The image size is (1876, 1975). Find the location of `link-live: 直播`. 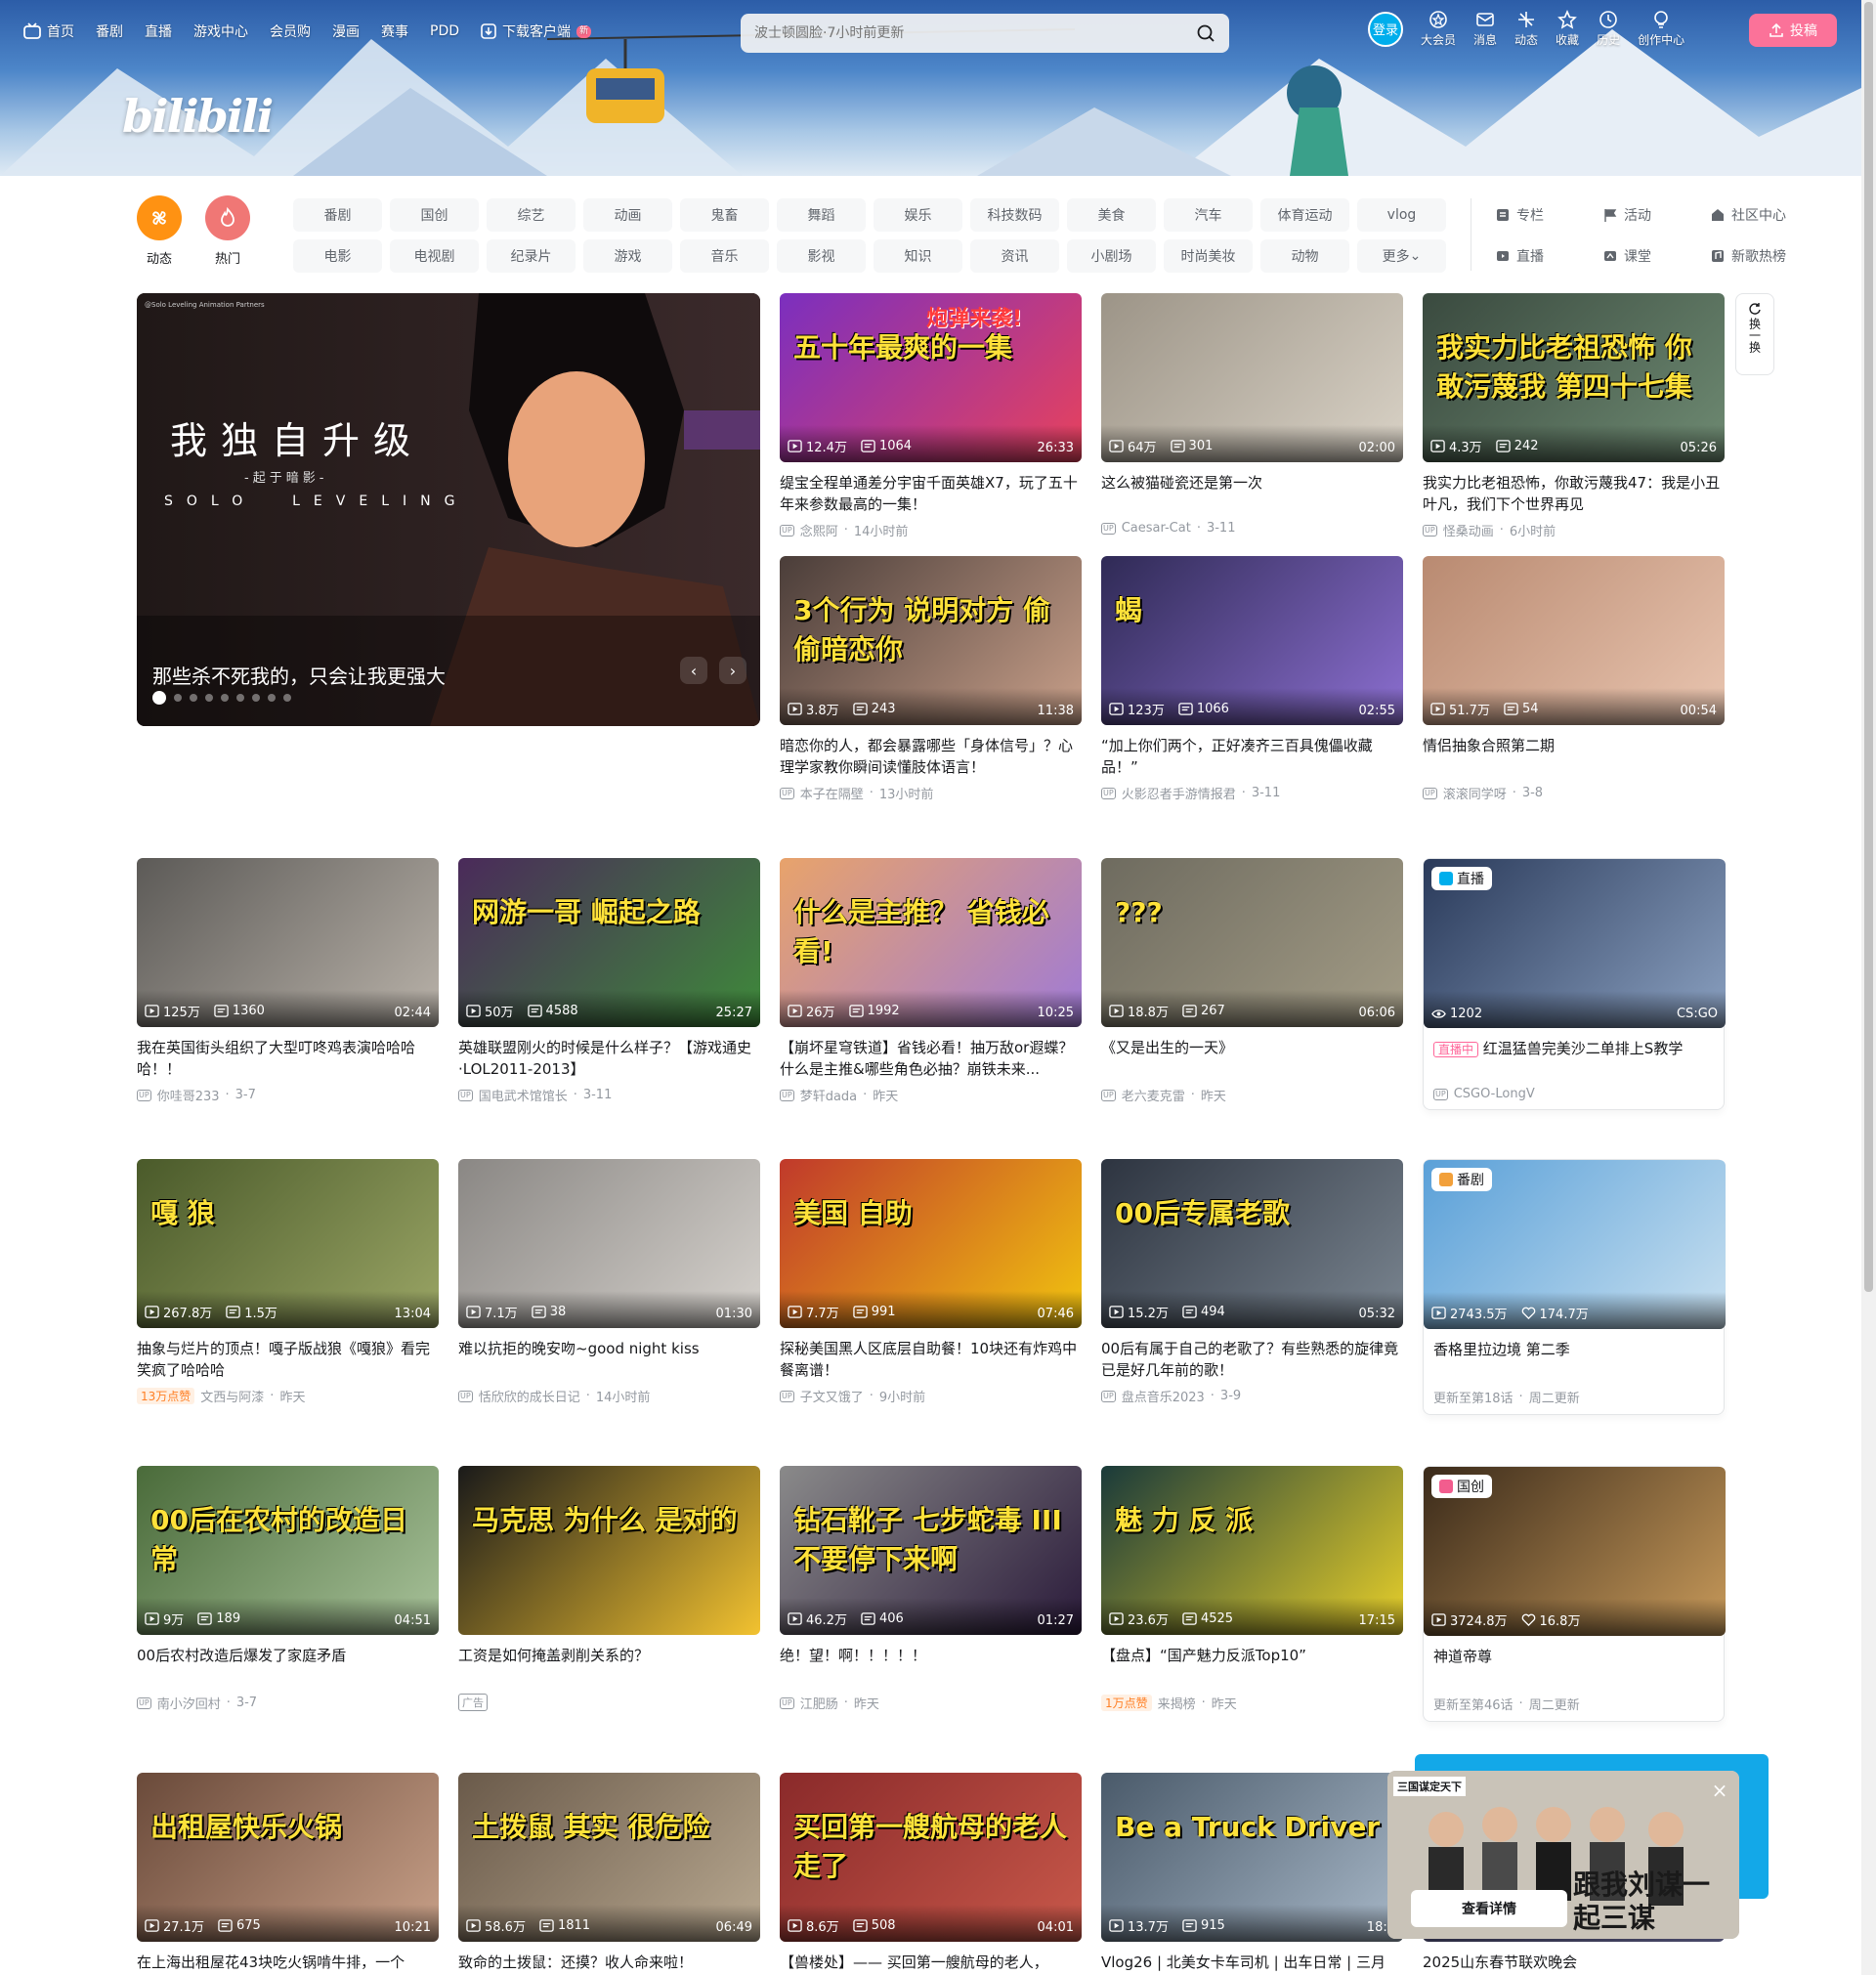

link-live: 直播 is located at coordinates (1548, 256).